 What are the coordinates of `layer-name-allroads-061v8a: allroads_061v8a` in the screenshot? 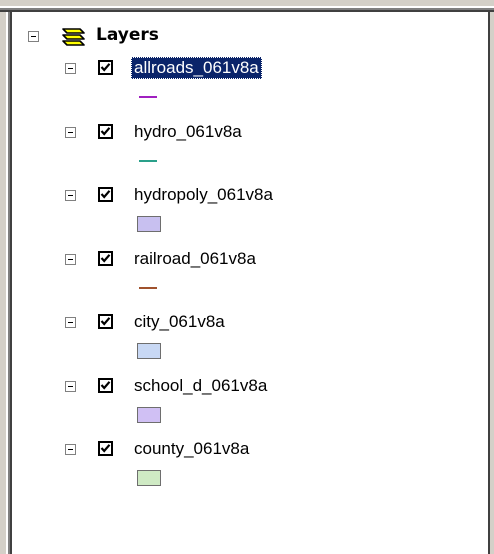 It's located at (196, 68).